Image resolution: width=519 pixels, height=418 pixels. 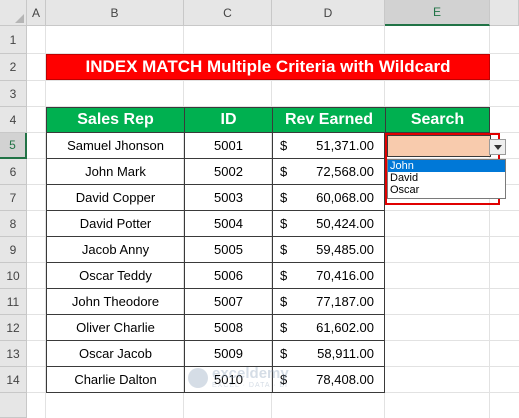 I want to click on header-sales-rep: Sales Rep, so click(x=115, y=120).